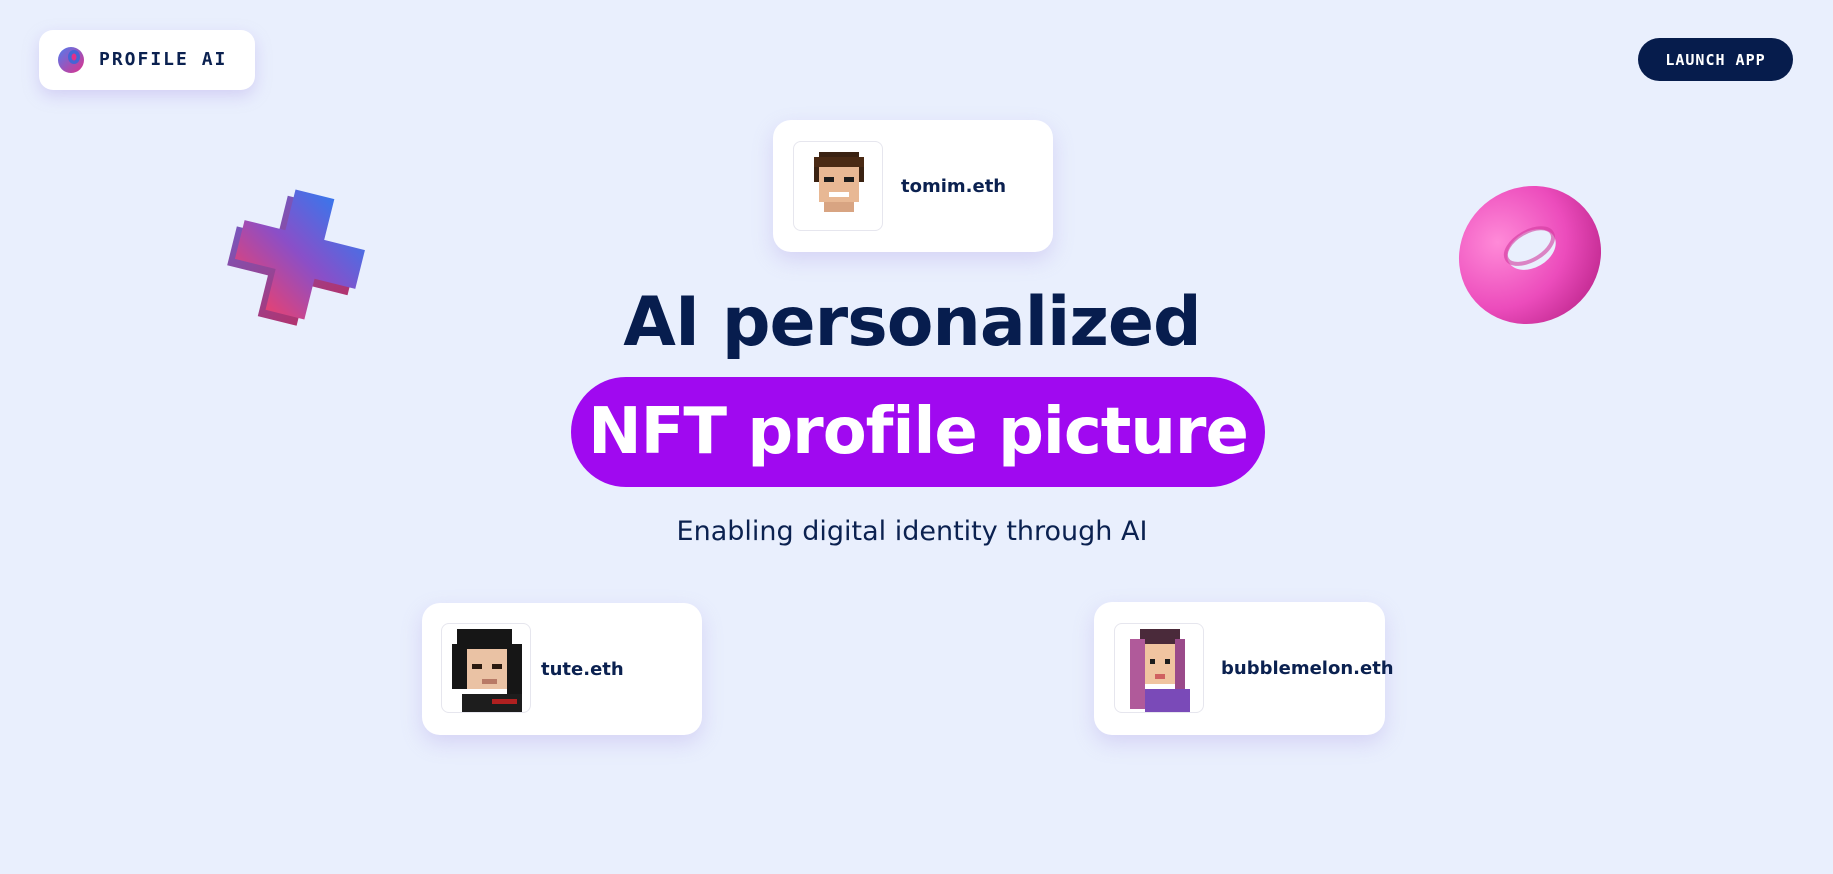 Image resolution: width=1833 pixels, height=874 pixels. I want to click on profile-card-tute: tute.eth, so click(562, 669).